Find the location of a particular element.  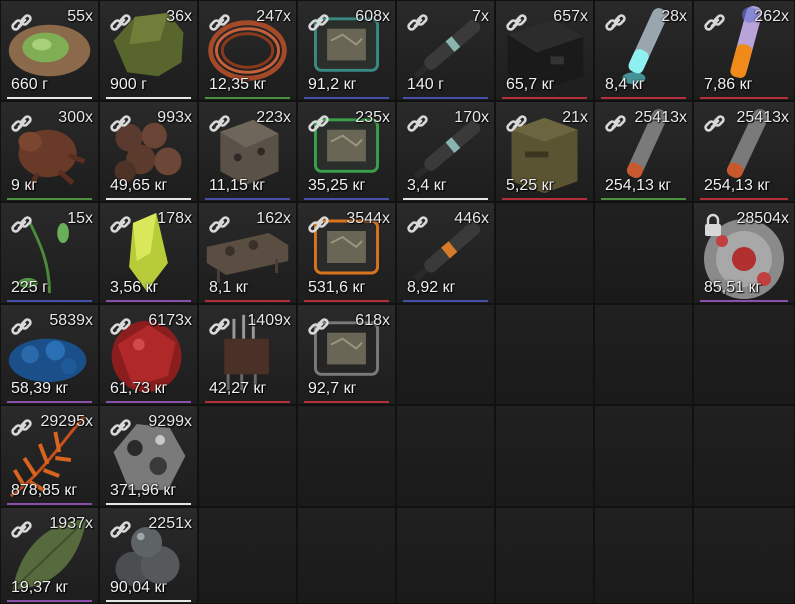

inventory-slot: 5839x 58,39 кг is located at coordinates (49, 354).